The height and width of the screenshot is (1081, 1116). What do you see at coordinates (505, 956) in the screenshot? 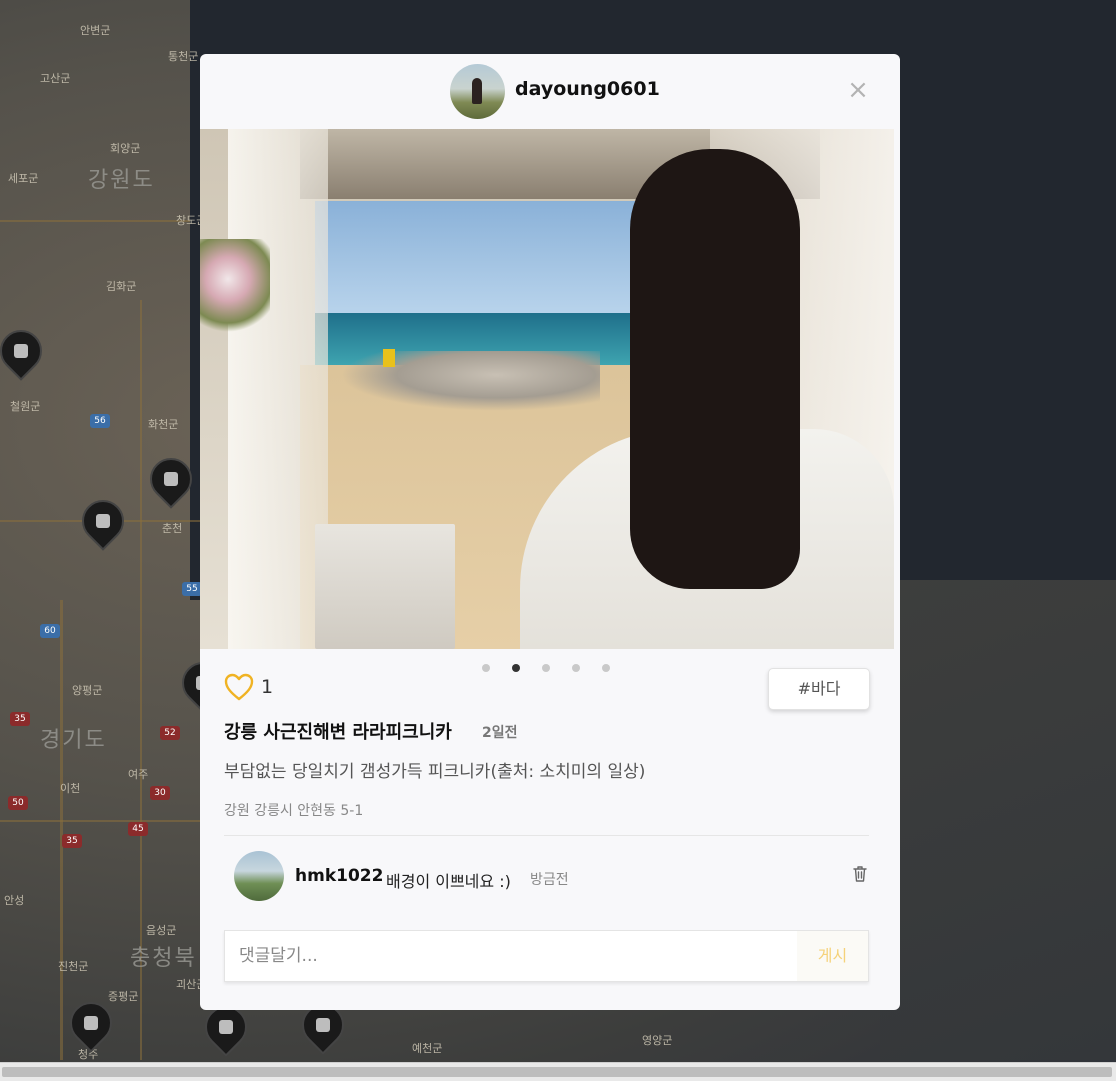
I see `comment-input` at bounding box center [505, 956].